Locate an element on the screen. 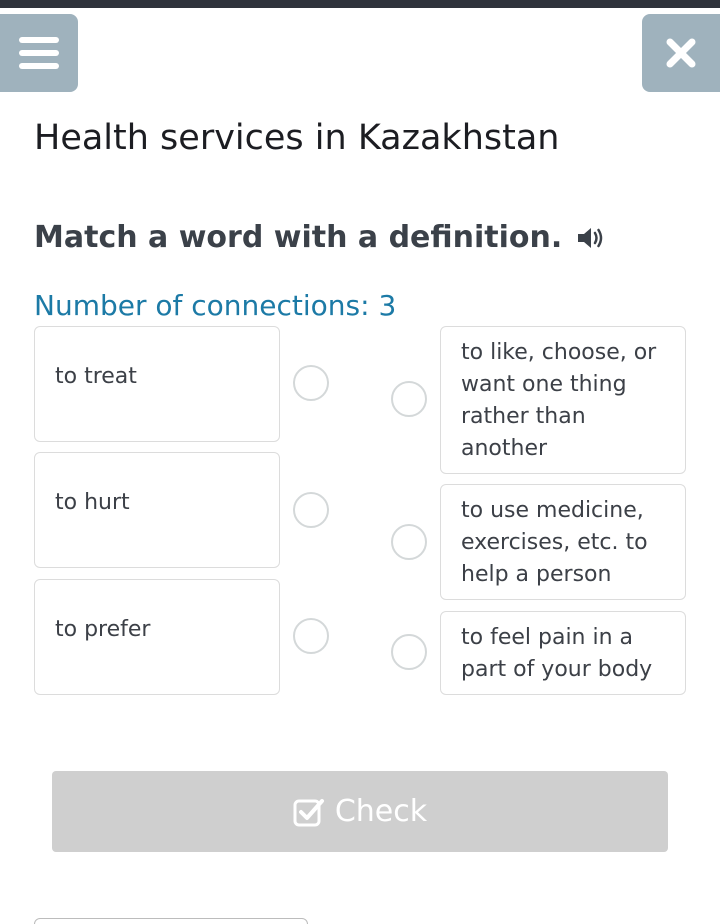 The height and width of the screenshot is (924, 720). close-icon is located at coordinates (681, 53).